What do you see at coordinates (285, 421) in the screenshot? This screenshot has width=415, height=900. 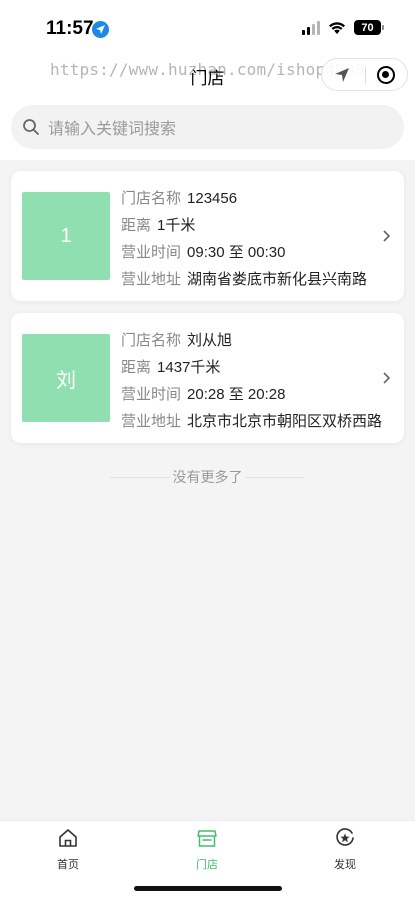 I see `store-address: 北京市北京市朝阳区双桥西路` at bounding box center [285, 421].